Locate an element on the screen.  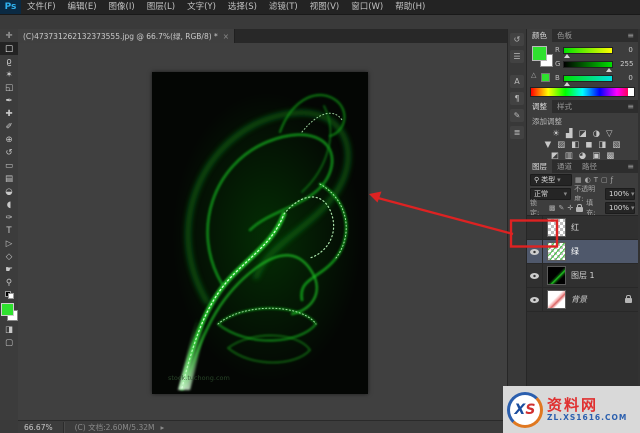
lasso-tool: ϱ is located at coordinates (9, 61).